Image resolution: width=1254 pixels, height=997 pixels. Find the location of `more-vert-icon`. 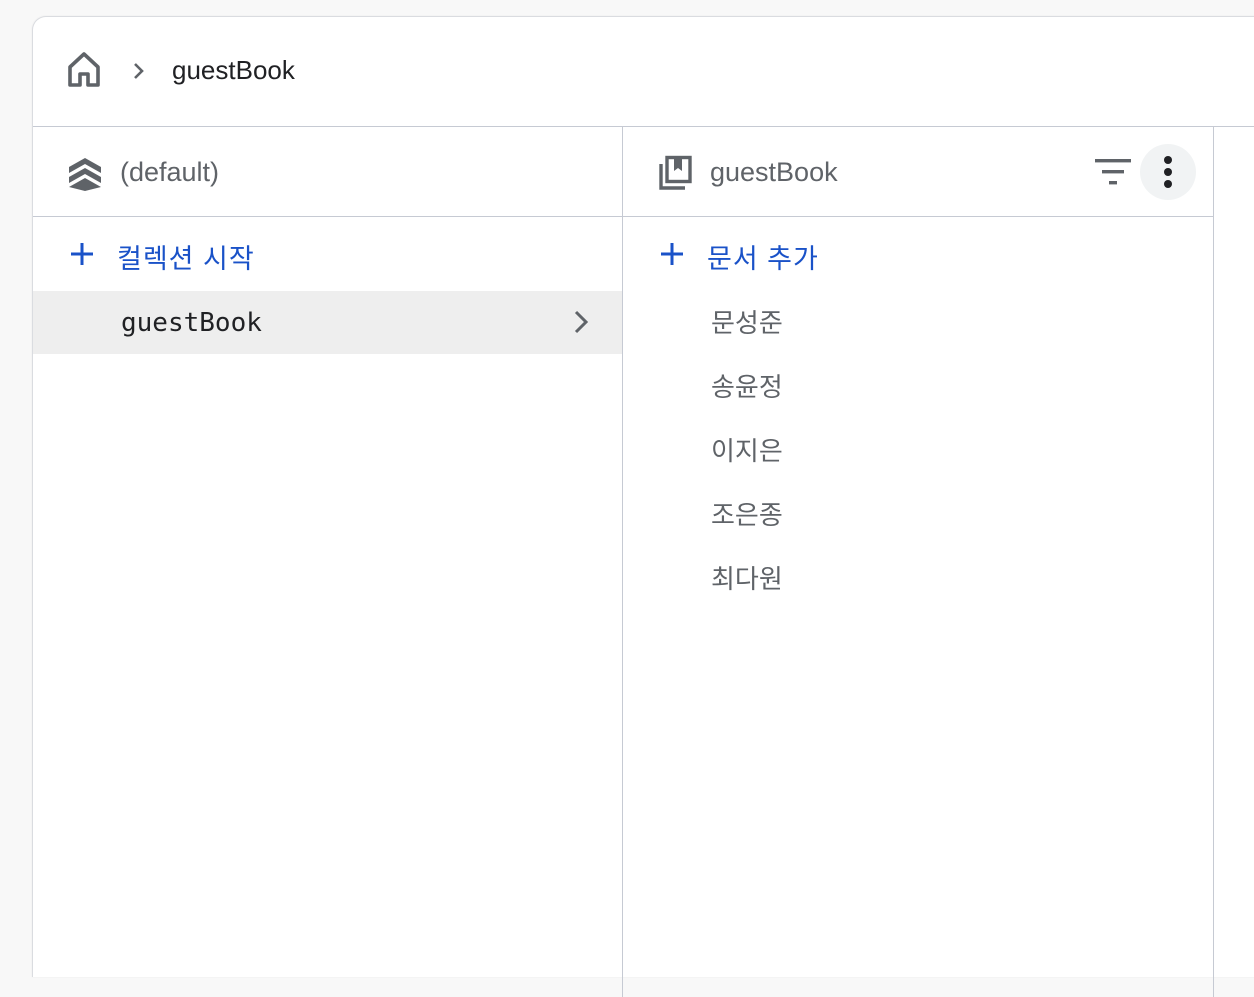

more-vert-icon is located at coordinates (1168, 172).